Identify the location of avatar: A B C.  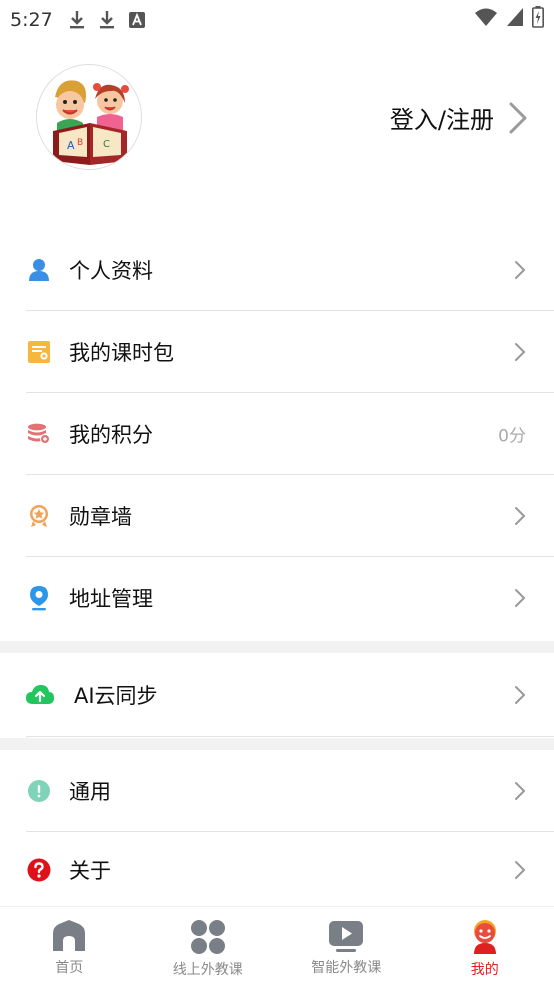
(89, 117).